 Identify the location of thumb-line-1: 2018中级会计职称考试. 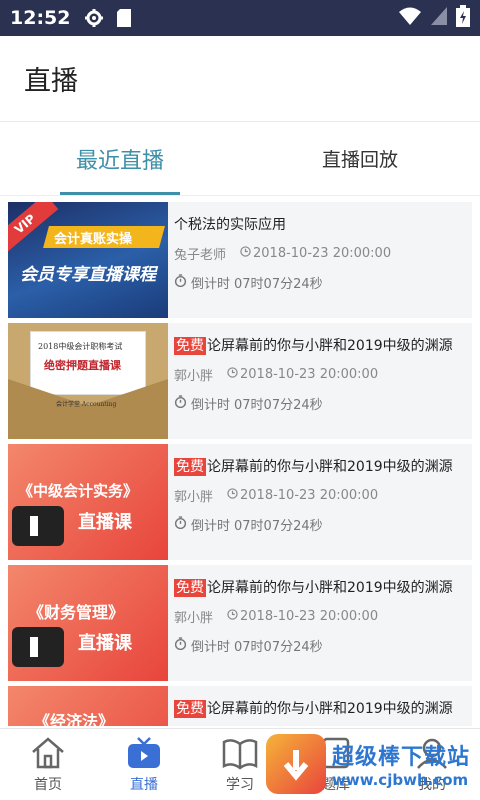
(80, 346).